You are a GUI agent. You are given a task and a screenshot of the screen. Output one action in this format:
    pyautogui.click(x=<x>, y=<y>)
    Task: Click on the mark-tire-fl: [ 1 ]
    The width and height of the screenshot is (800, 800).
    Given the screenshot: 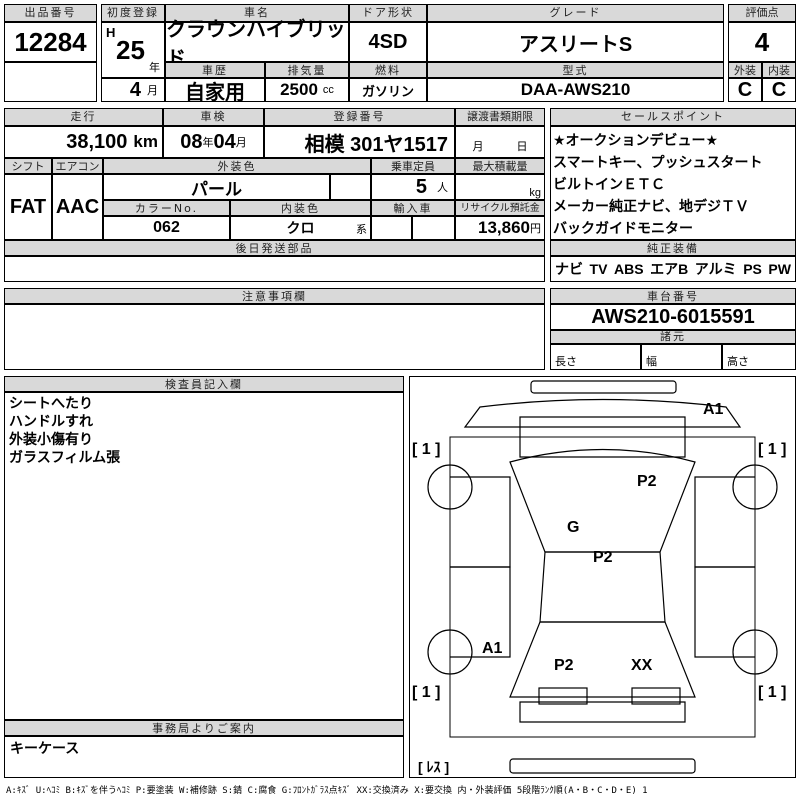 What is the action you would take?
    pyautogui.click(x=426, y=449)
    